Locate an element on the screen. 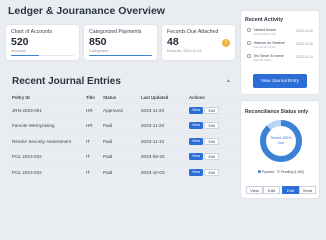 The width and height of the screenshot is (326, 240). segment-view-button: View is located at coordinates (254, 190).